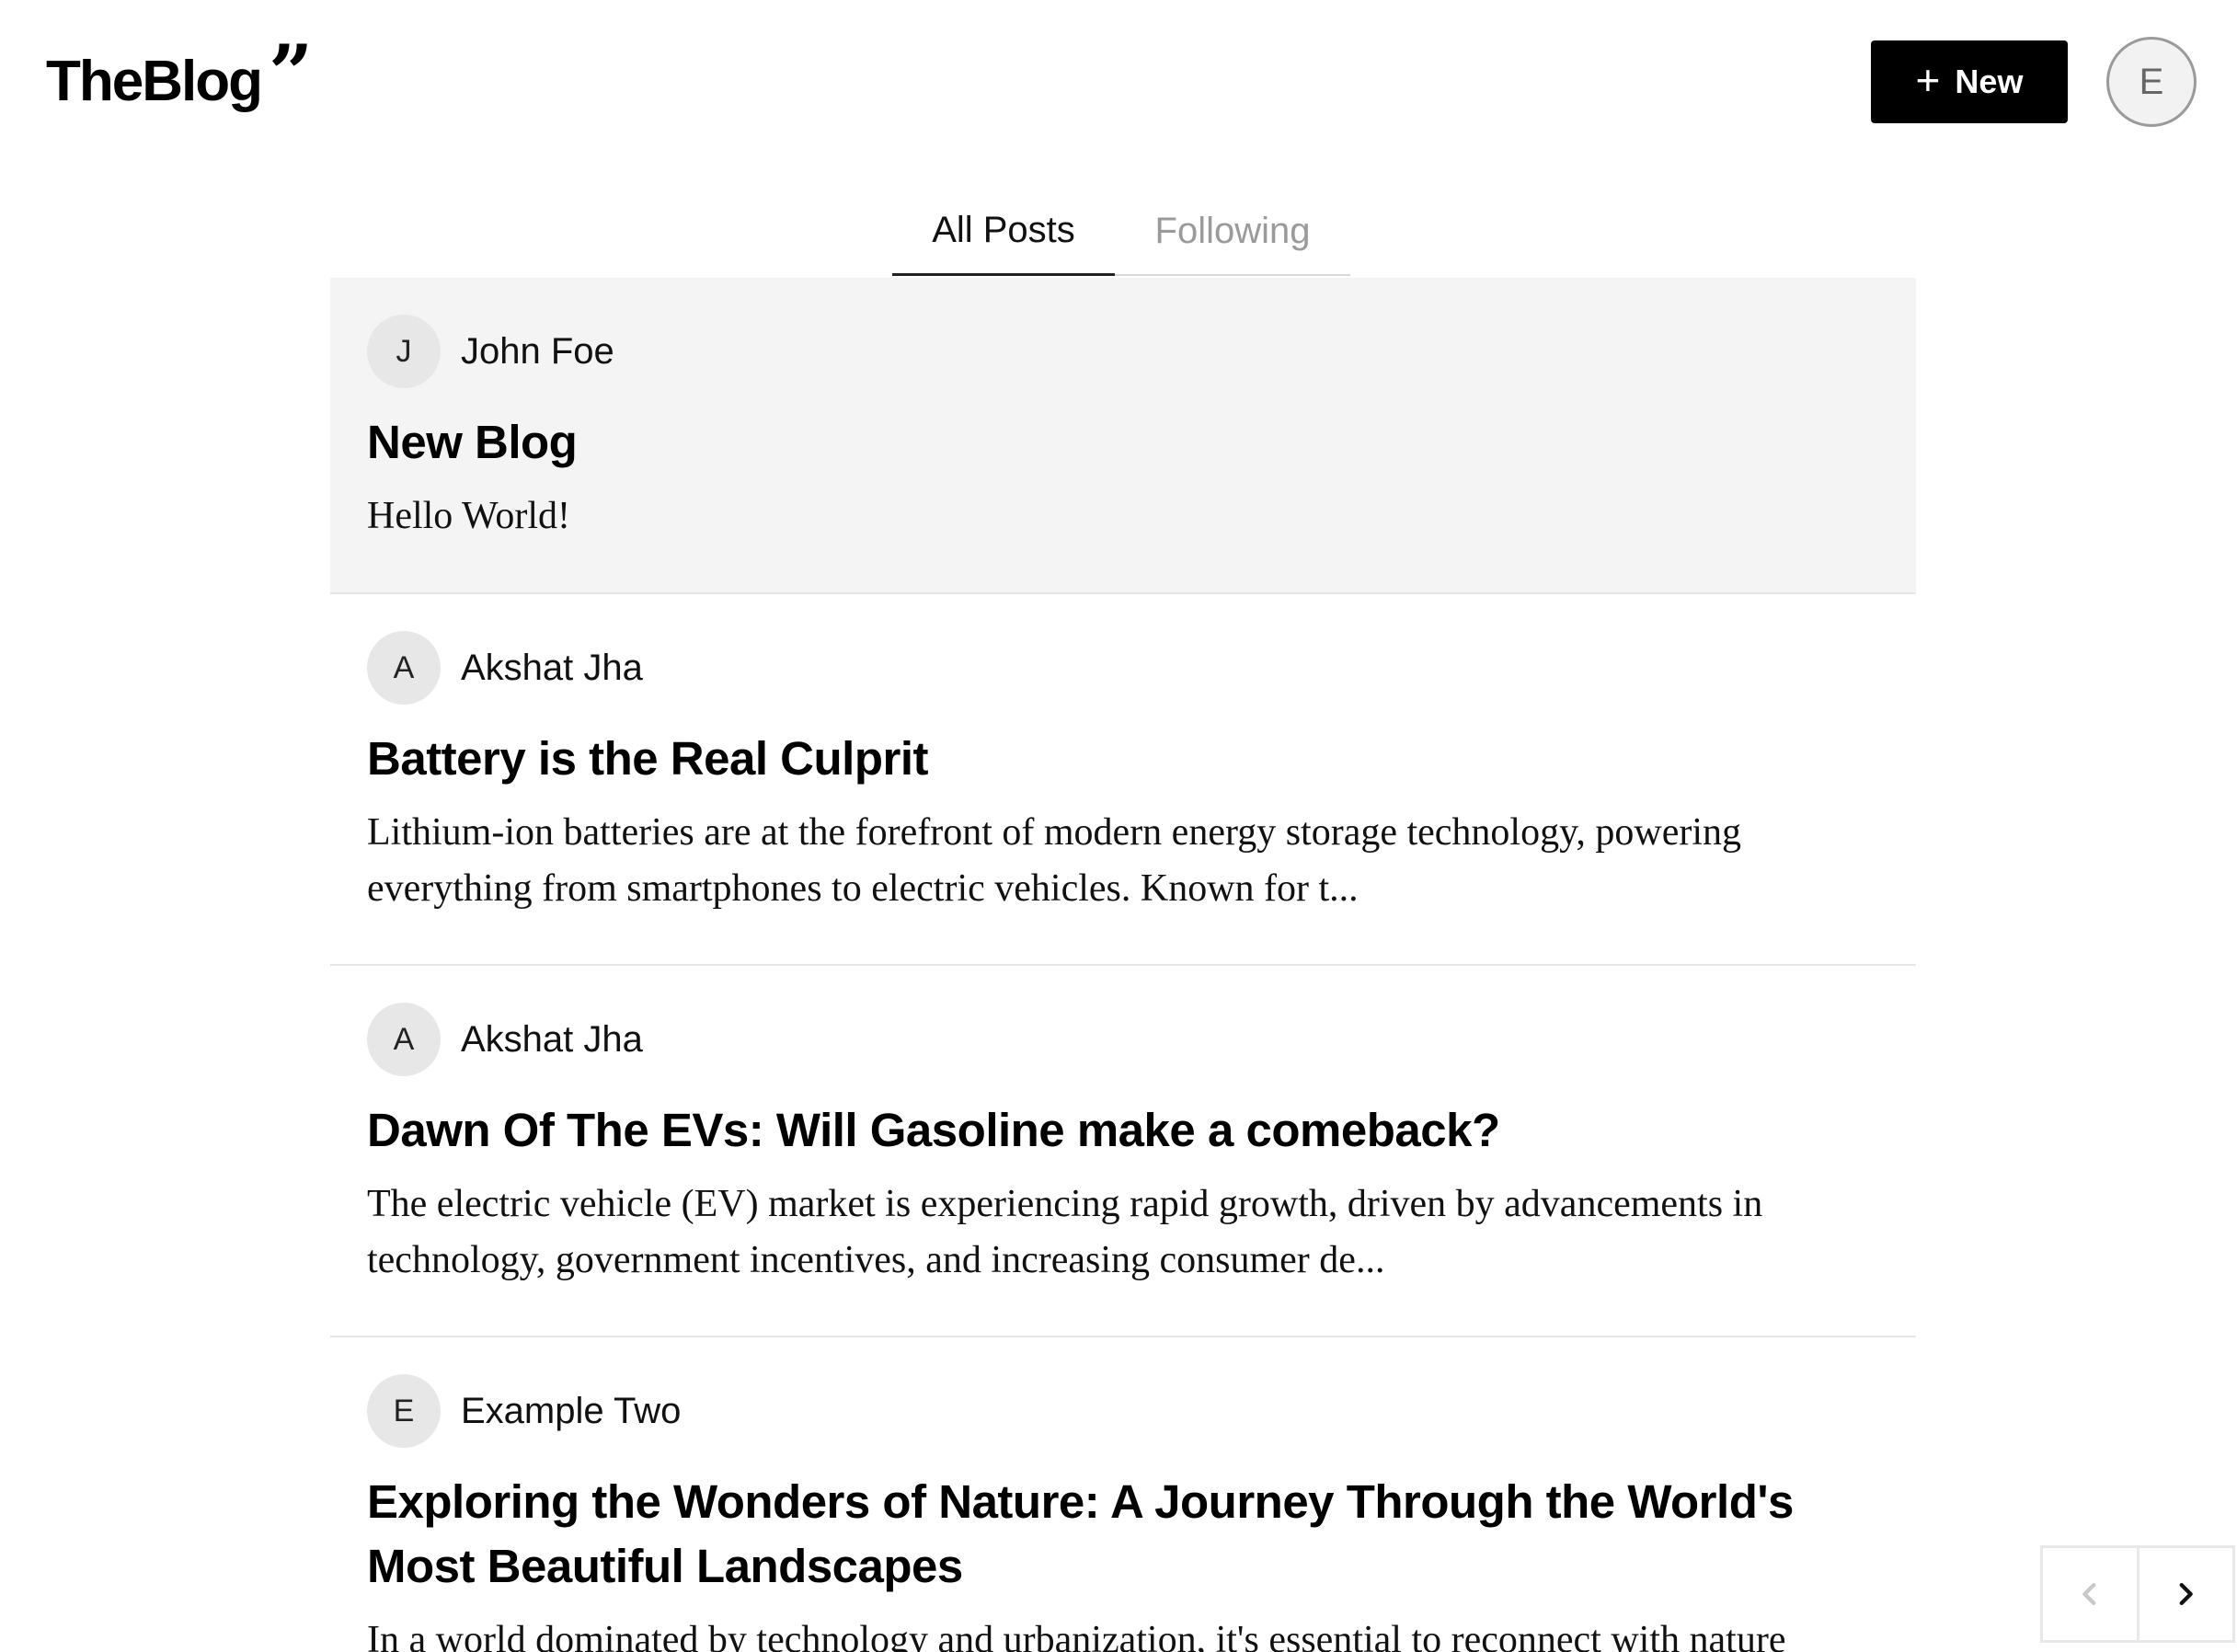  I want to click on author-name: Example Two, so click(572, 1410).